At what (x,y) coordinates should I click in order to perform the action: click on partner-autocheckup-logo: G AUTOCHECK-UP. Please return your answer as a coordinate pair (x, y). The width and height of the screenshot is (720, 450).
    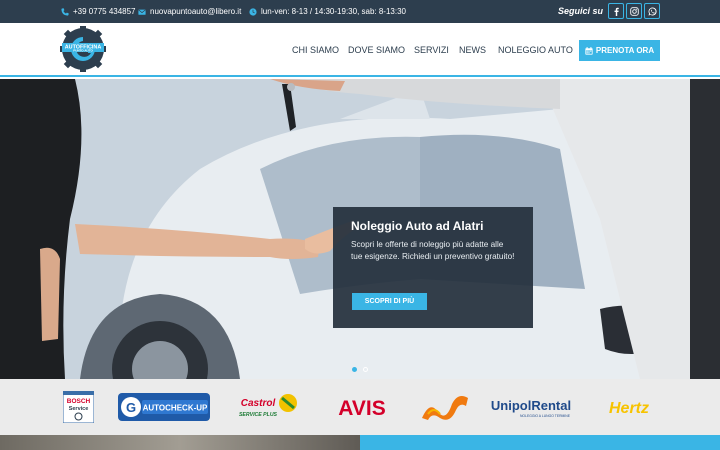
    Looking at the image, I should click on (164, 407).